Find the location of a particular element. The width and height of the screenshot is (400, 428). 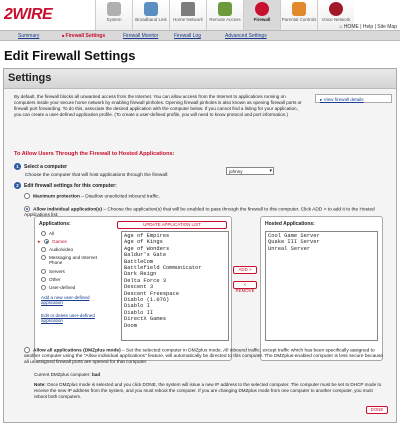

nav-broadband-link: Broadband Link is located at coordinates (150, 15).